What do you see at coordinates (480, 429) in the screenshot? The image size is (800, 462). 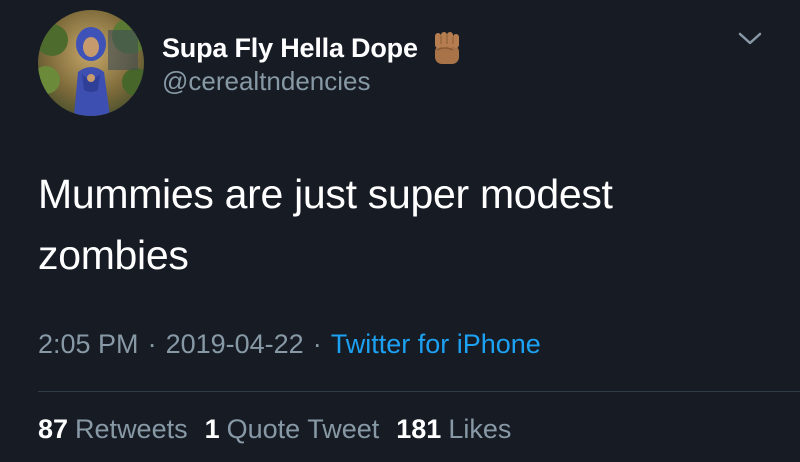 I see `likes-label: Likes` at bounding box center [480, 429].